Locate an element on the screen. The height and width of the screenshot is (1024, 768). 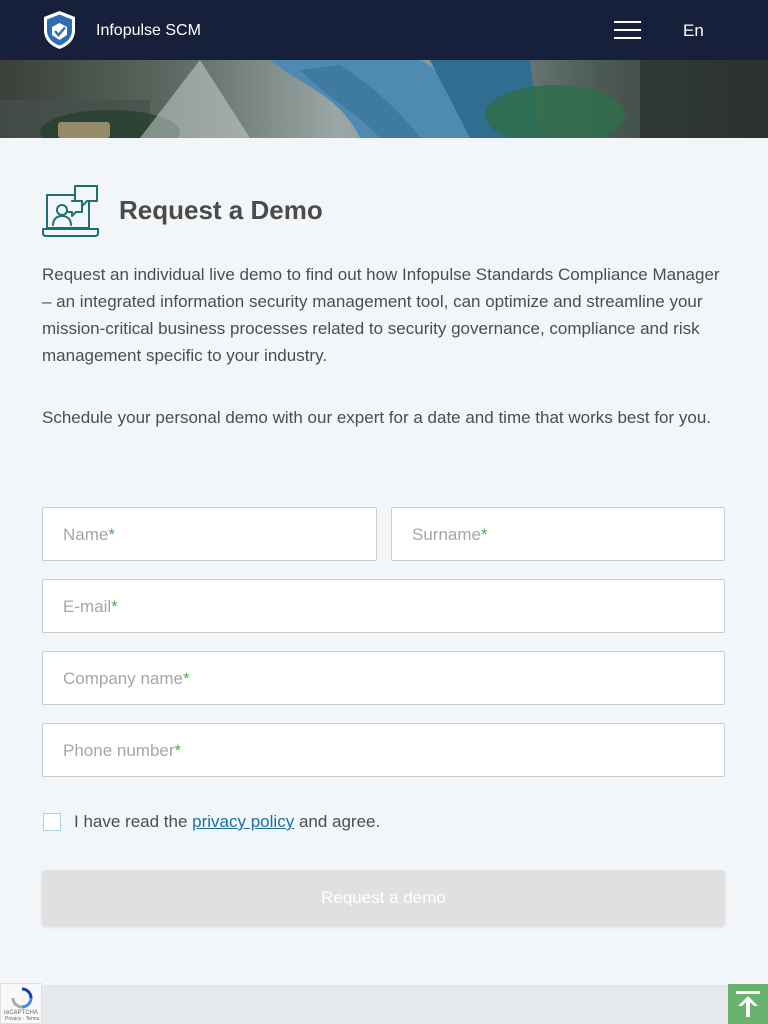
language-switcher: En is located at coordinates (693, 31).